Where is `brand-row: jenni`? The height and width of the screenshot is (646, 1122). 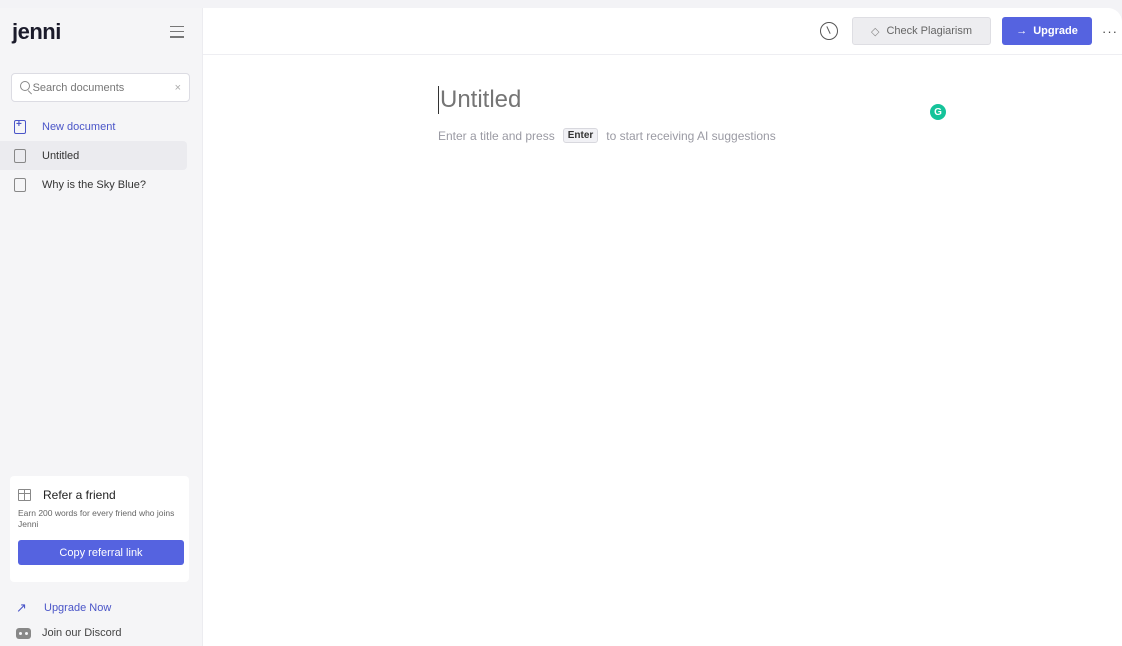 brand-row: jenni is located at coordinates (101, 31).